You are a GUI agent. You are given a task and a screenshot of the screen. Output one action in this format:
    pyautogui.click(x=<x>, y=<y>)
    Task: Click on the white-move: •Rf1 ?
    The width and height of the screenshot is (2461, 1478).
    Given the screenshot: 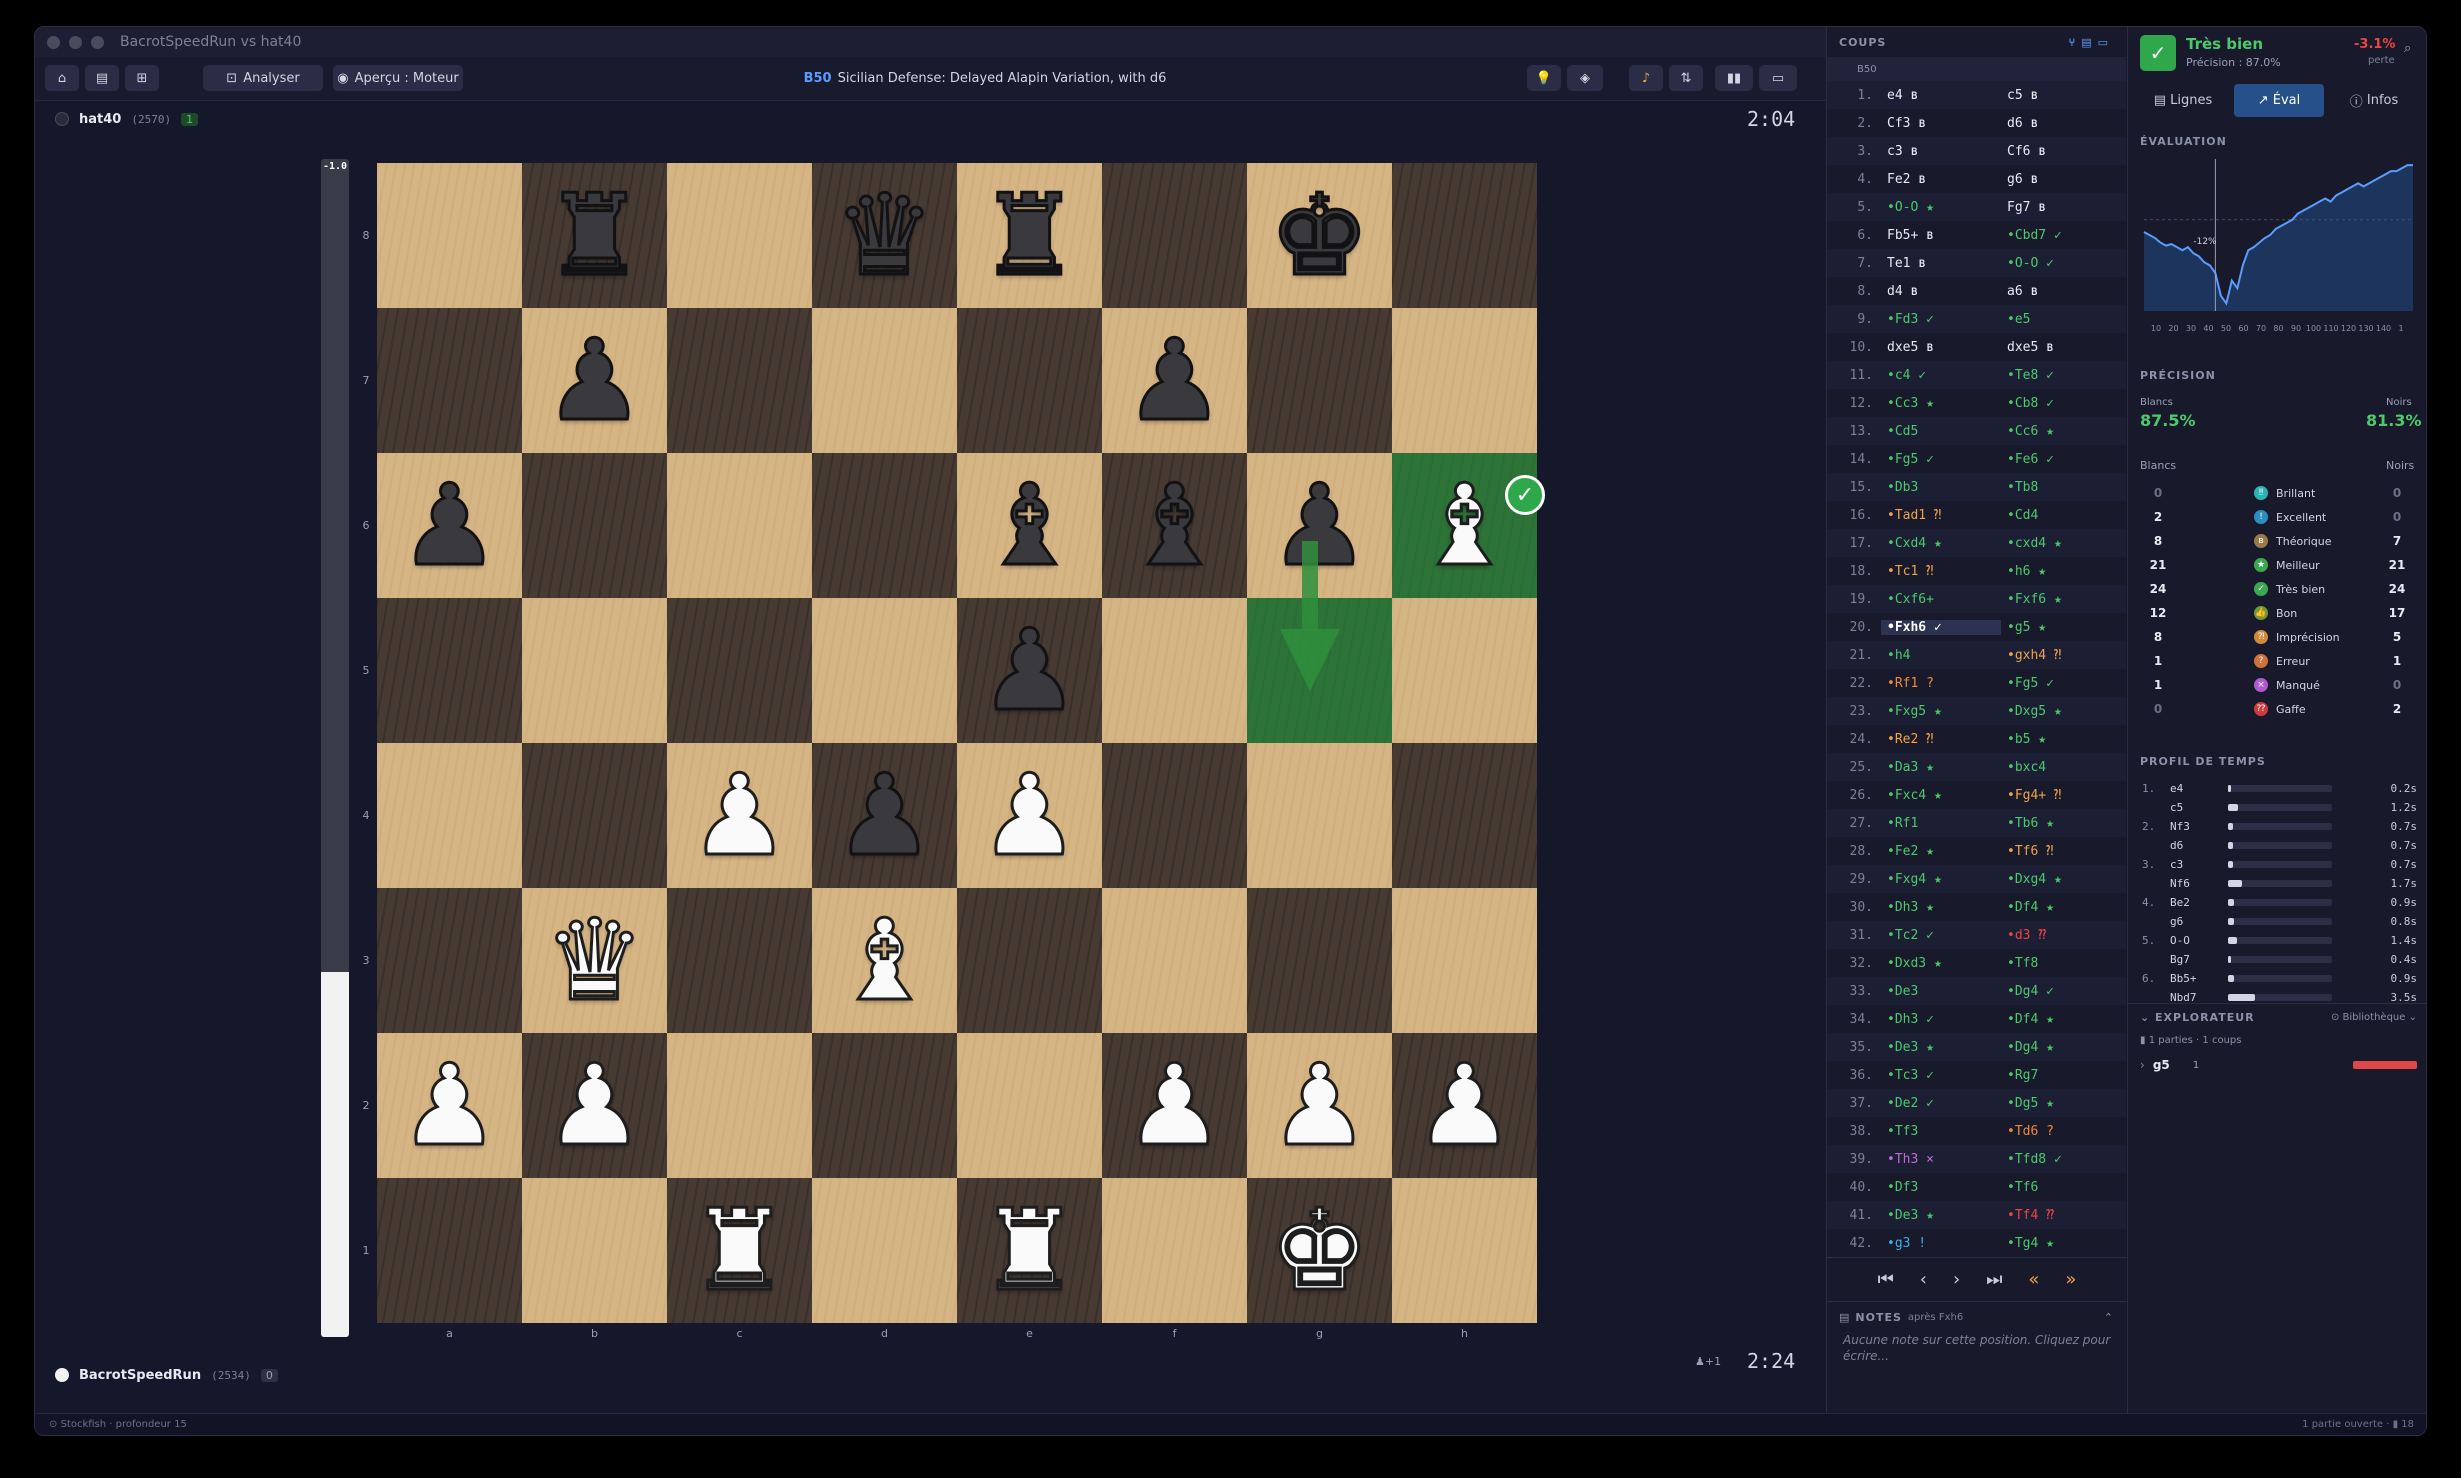 What is the action you would take?
    pyautogui.click(x=1941, y=683)
    